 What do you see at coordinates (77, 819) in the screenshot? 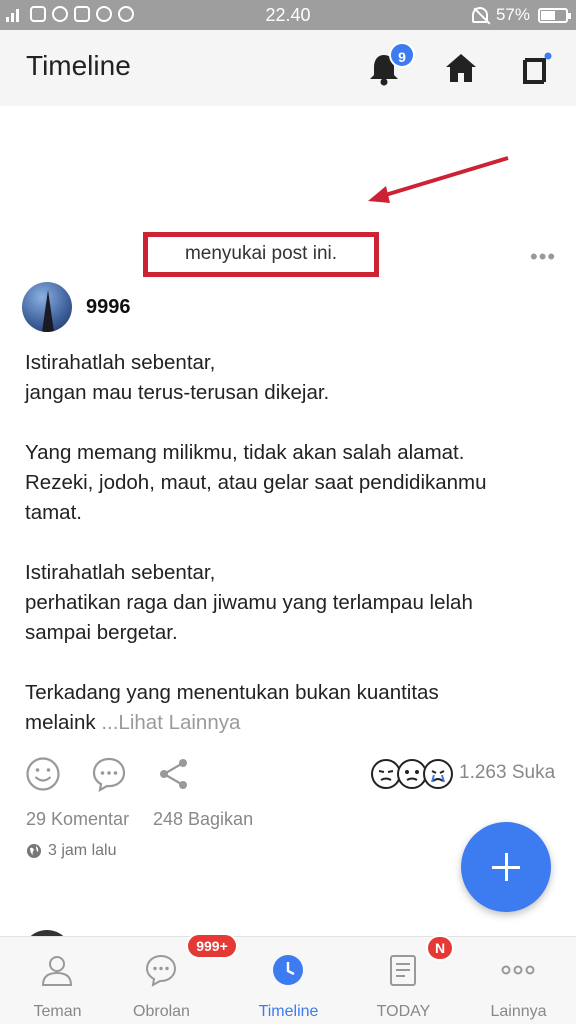
I see `comment-count: 29 Komentar` at bounding box center [77, 819].